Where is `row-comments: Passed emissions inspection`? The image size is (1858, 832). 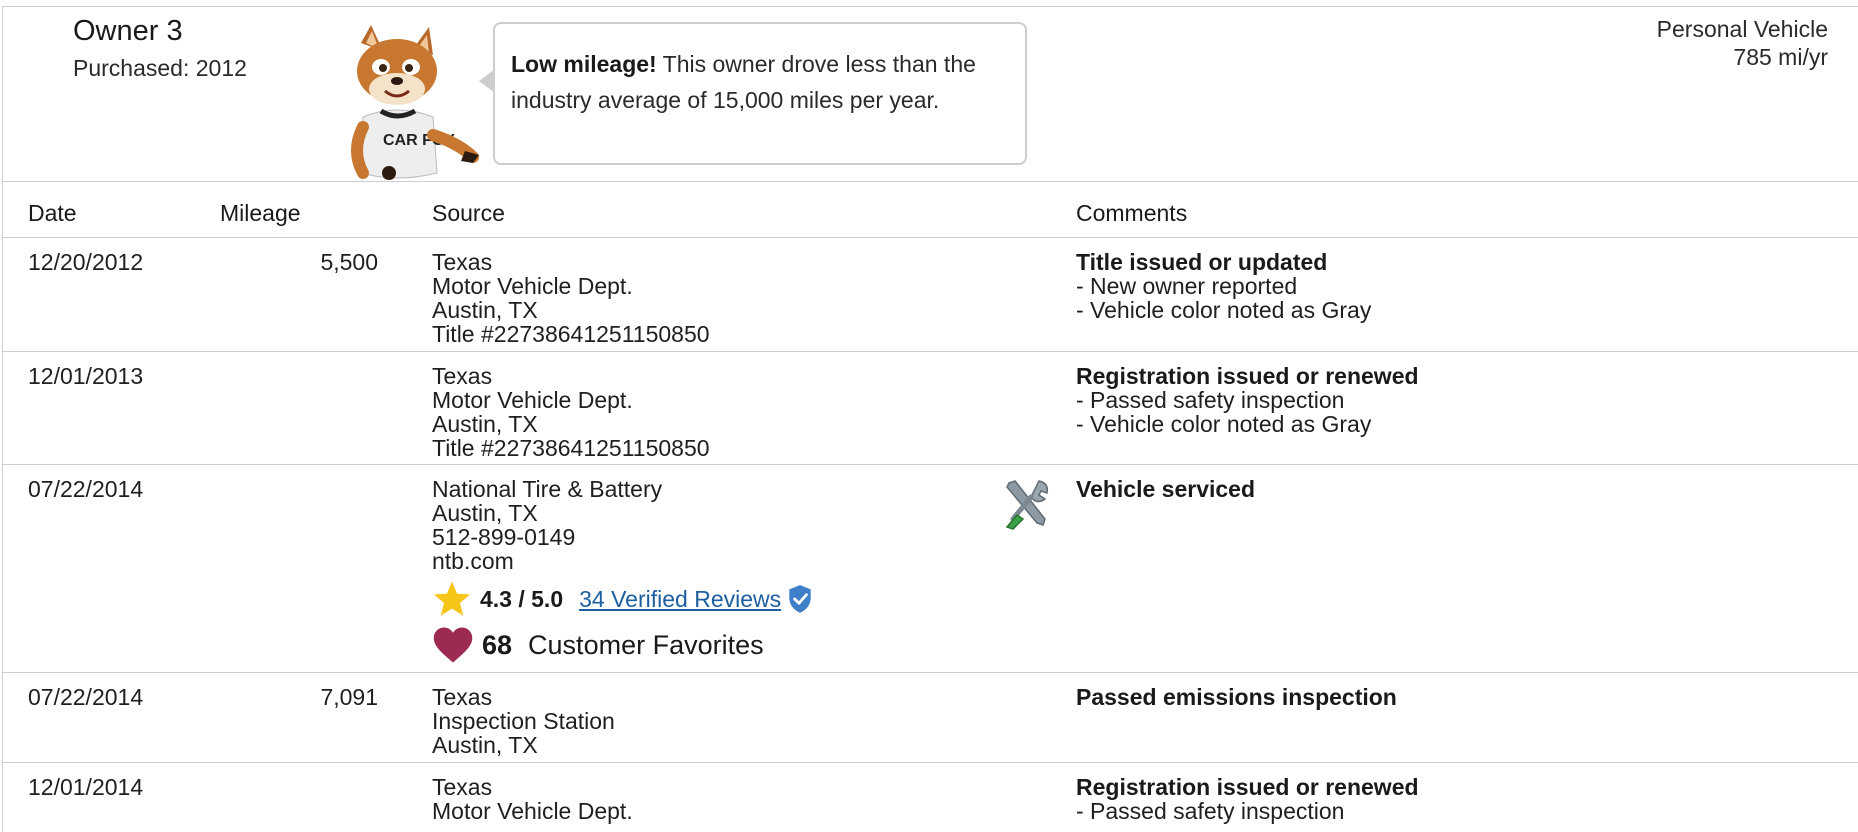
row-comments: Passed emissions inspection is located at coordinates (1236, 697).